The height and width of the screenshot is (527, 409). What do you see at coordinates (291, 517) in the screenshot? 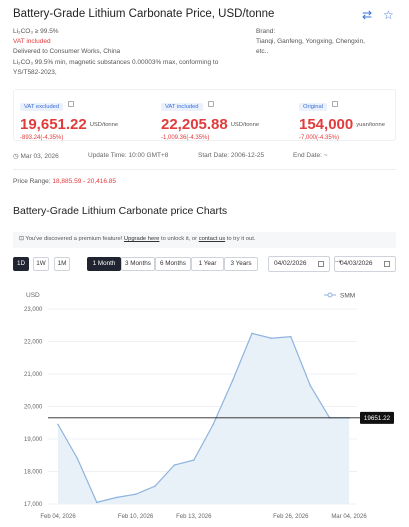
I see `x-tick-label: Feb 26, 2026` at bounding box center [291, 517].